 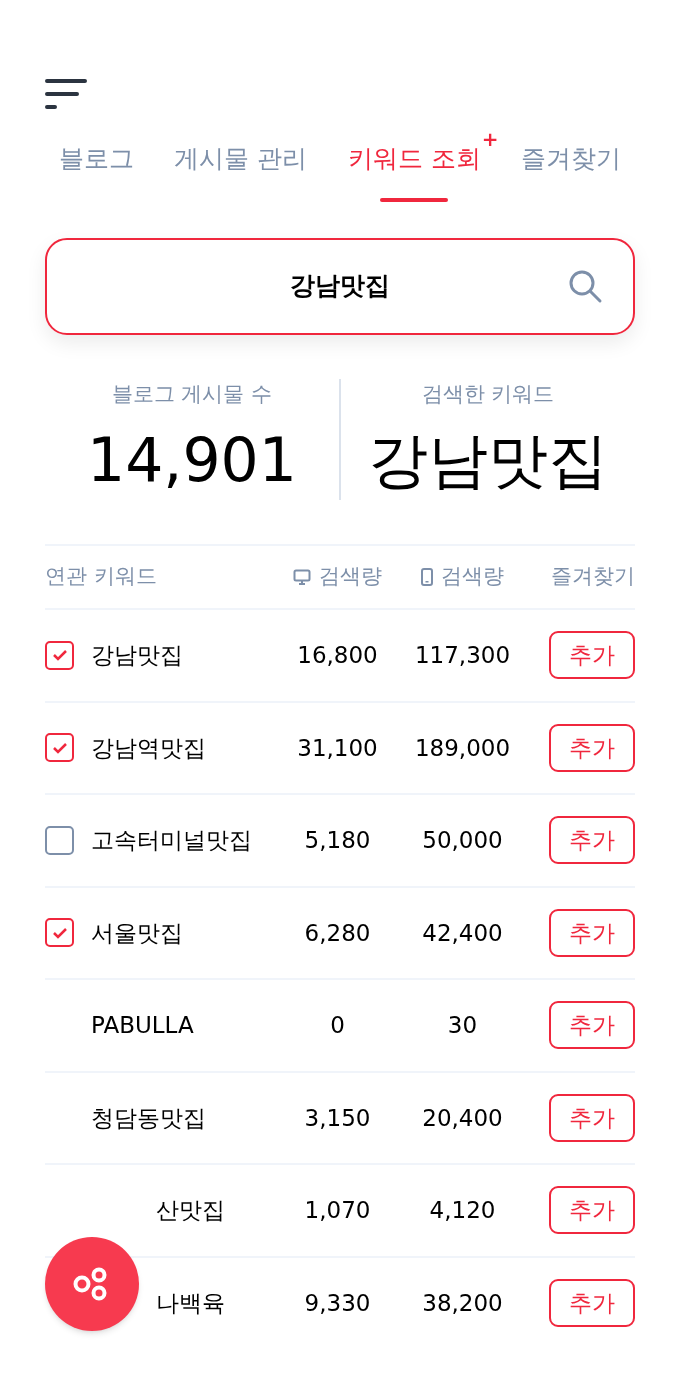 I want to click on table-cell-text: 42,400, so click(x=462, y=933).